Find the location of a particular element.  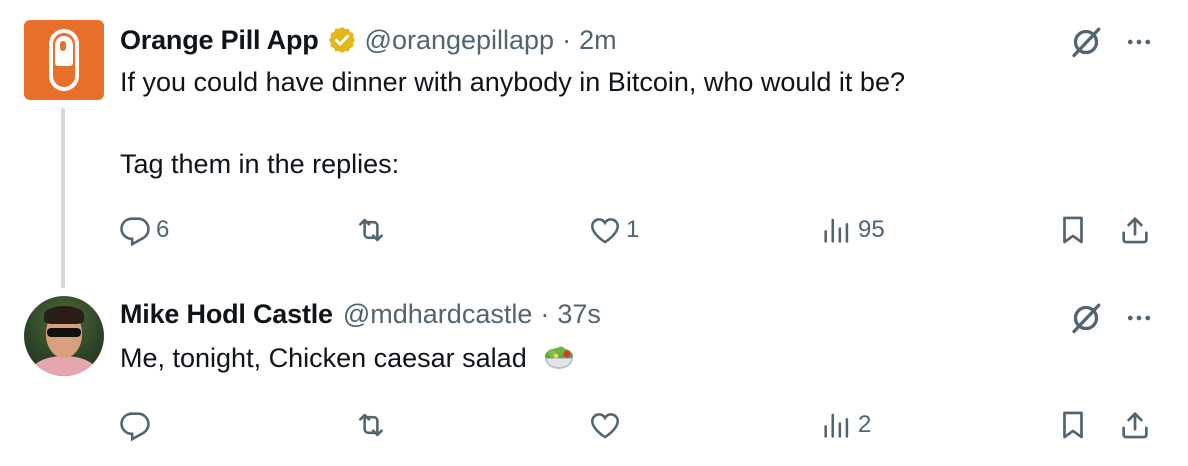

like-button is located at coordinates (607, 425).